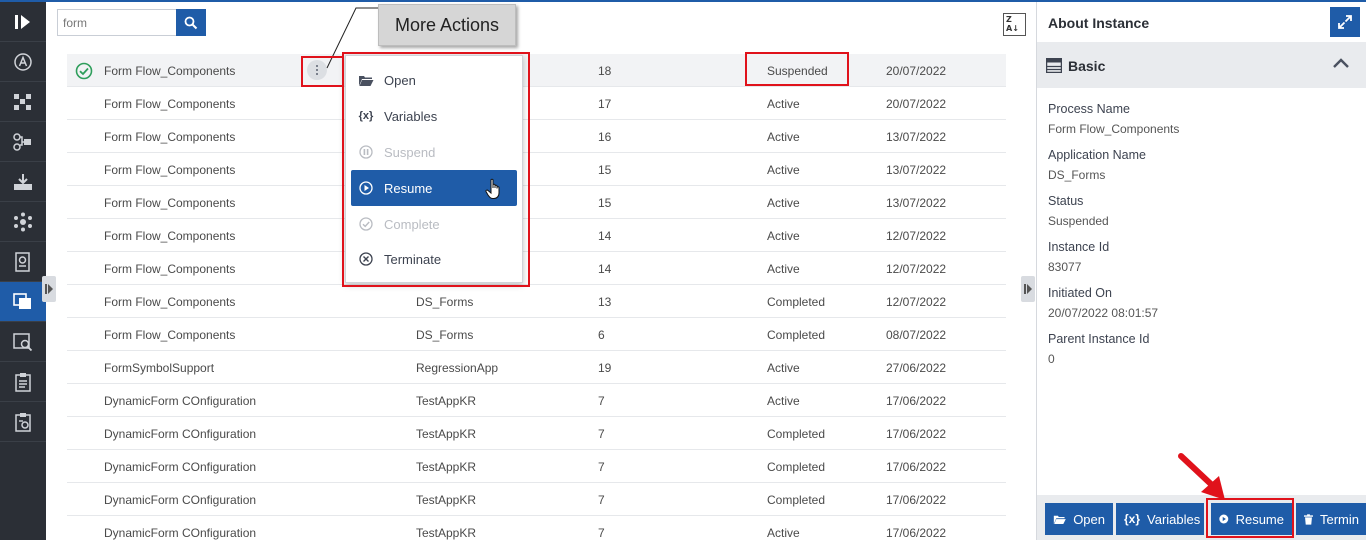 The image size is (1366, 540). I want to click on instances-icon, so click(22, 300).